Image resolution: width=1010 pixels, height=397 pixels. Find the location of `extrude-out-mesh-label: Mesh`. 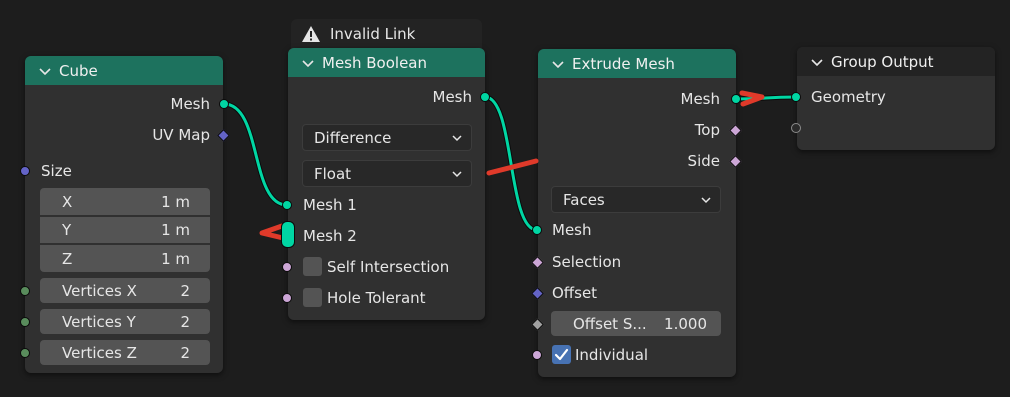

extrude-out-mesh-label: Mesh is located at coordinates (700, 99).